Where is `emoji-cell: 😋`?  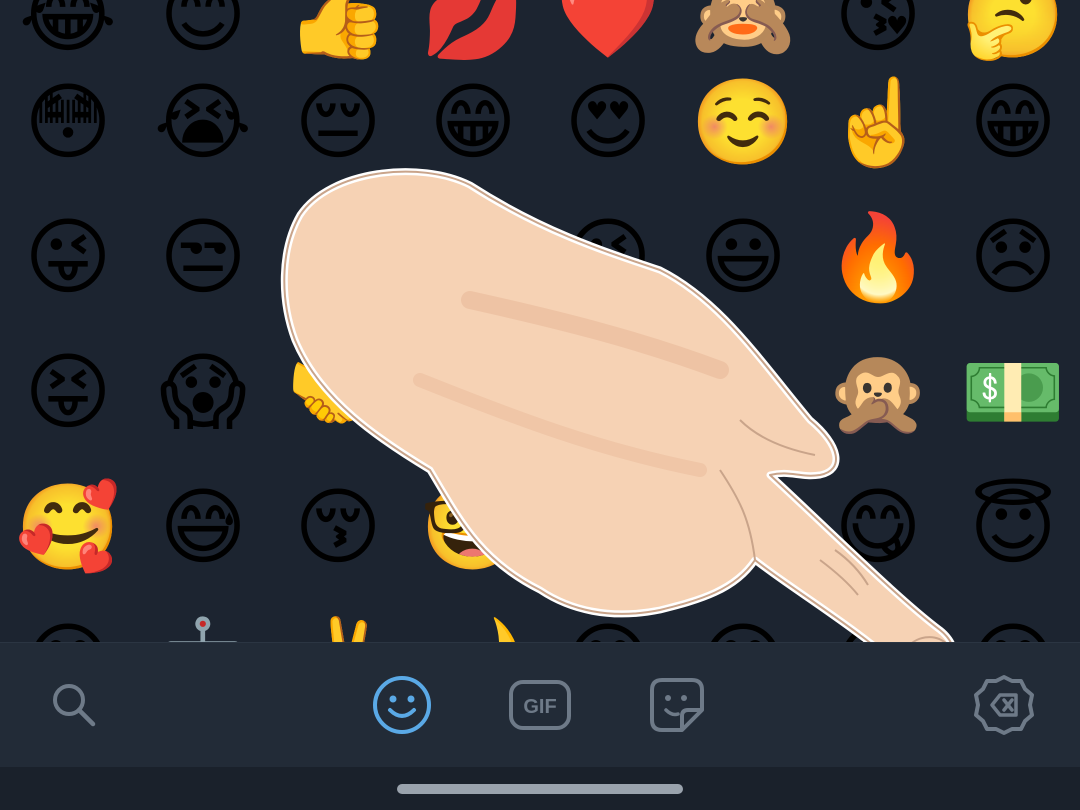 emoji-cell: 😋 is located at coordinates (878, 527).